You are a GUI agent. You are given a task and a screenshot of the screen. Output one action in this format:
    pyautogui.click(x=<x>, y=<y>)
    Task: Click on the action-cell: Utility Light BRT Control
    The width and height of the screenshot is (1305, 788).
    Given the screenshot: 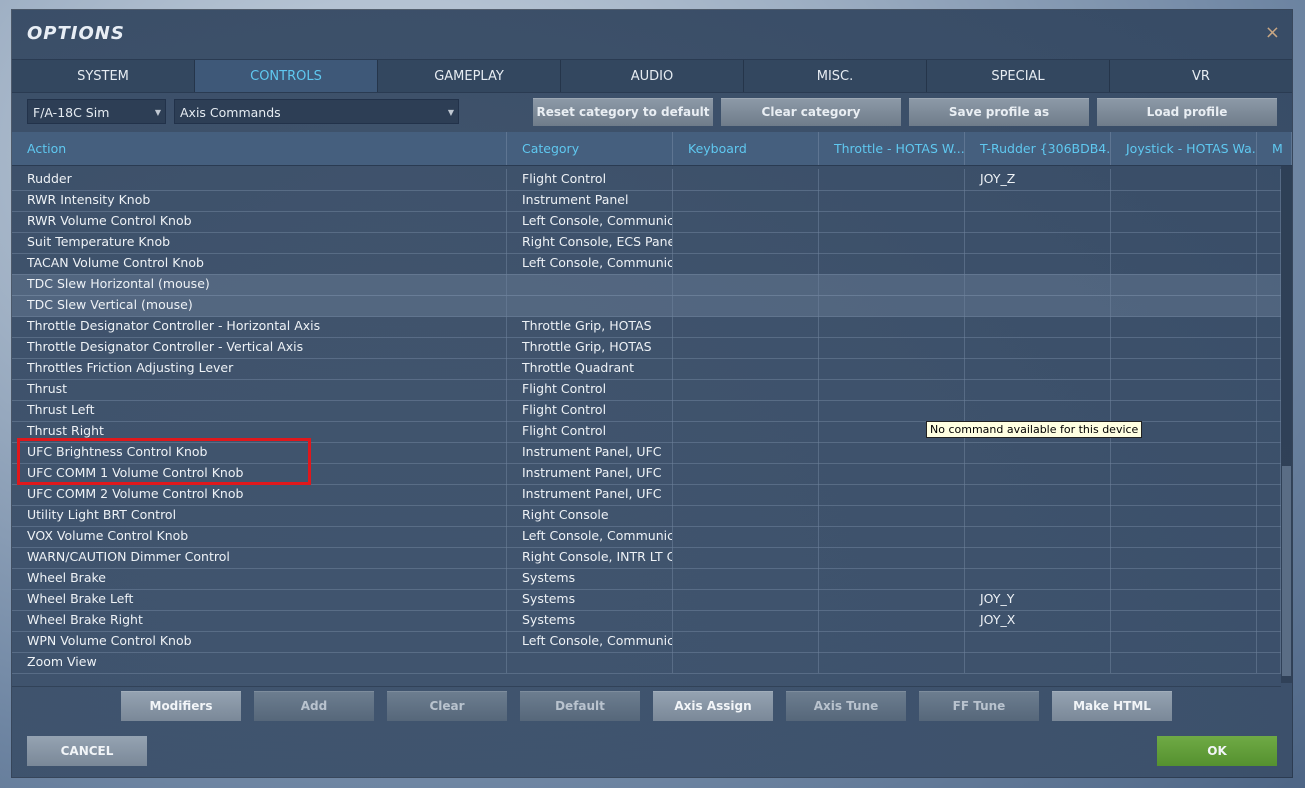 What is the action you would take?
    pyautogui.click(x=259, y=515)
    